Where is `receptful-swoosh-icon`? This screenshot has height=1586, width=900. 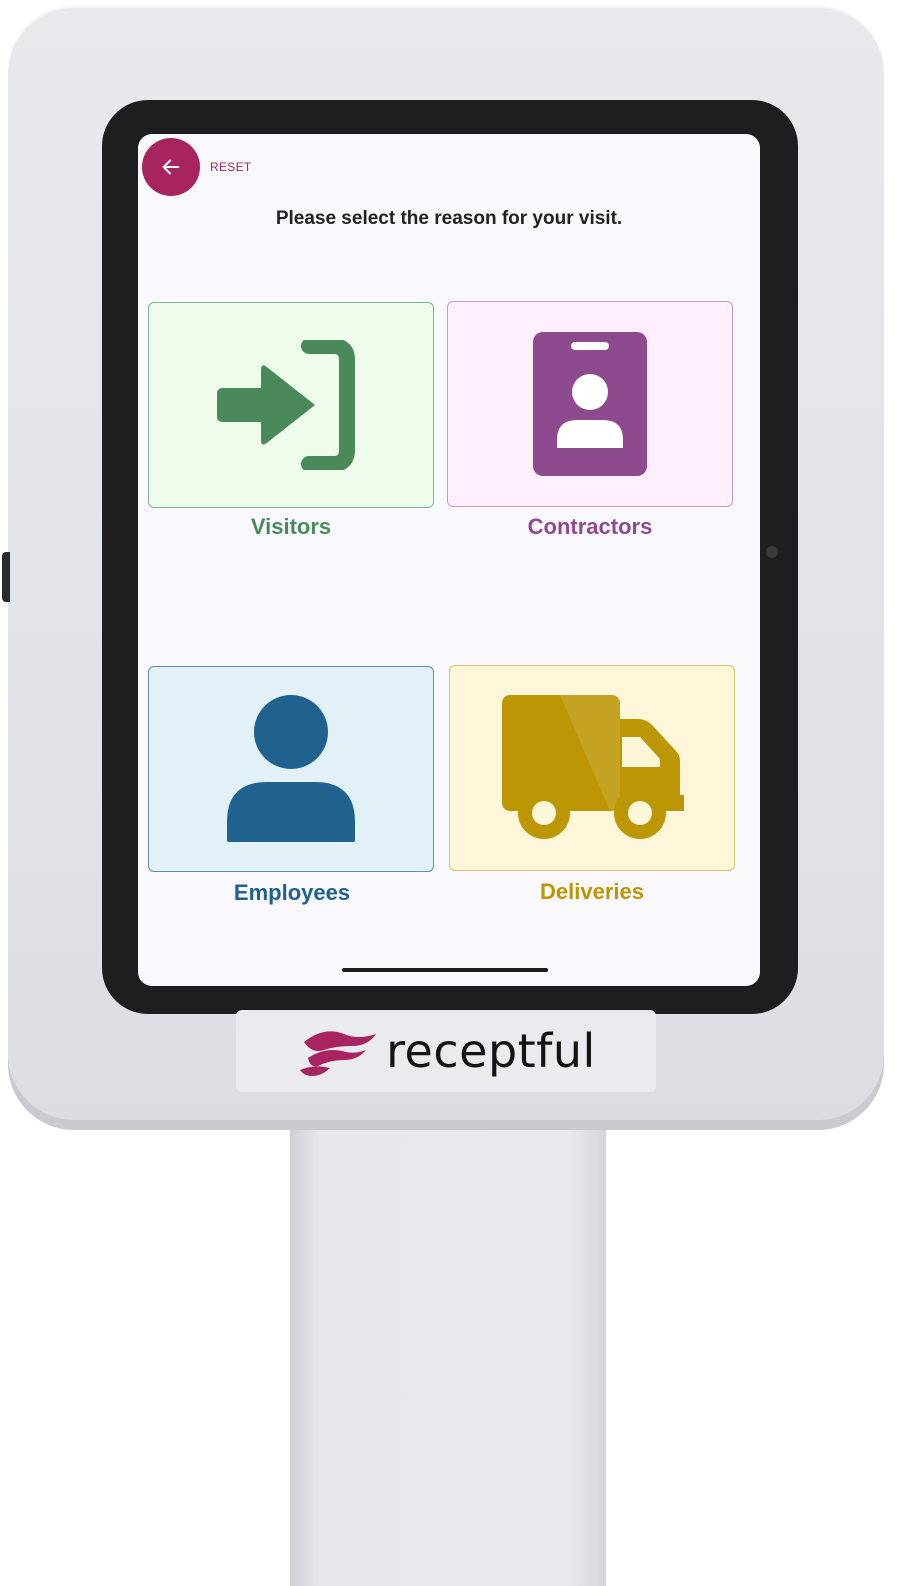
receptful-swoosh-icon is located at coordinates (338, 1053).